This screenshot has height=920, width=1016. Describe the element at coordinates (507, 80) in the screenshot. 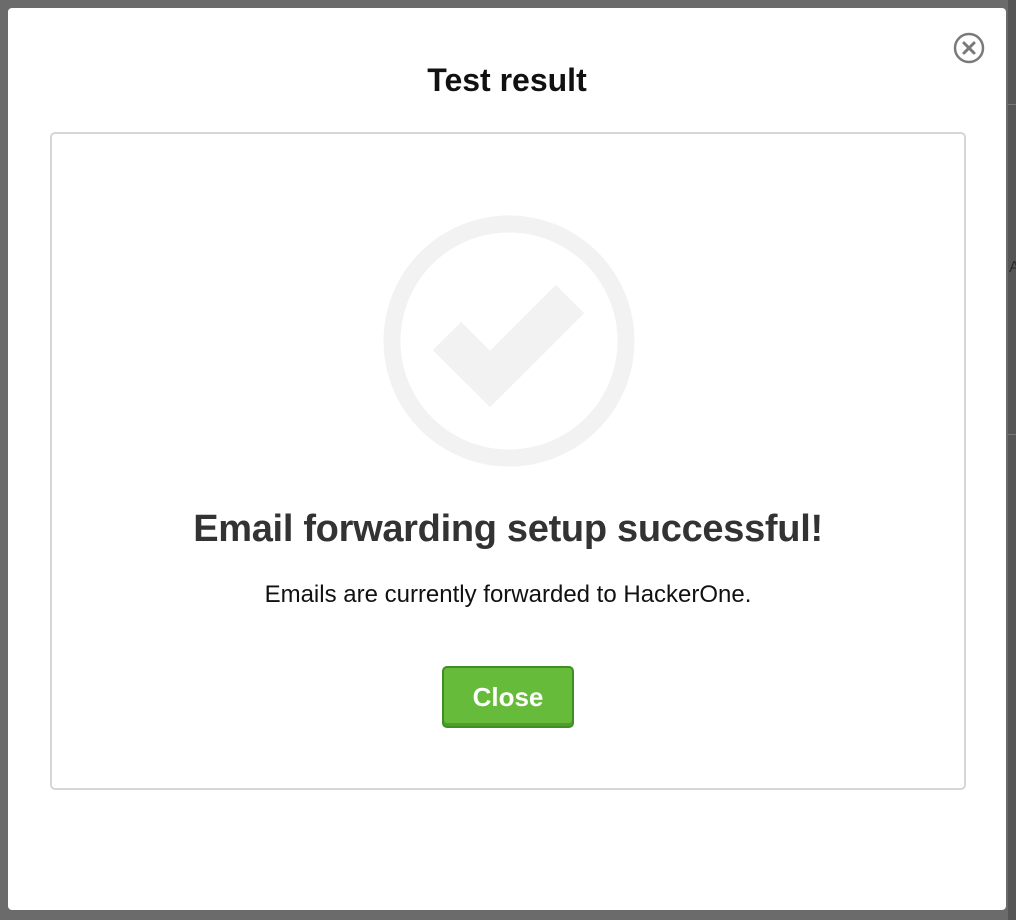

I see `modal-title: Test result` at that location.